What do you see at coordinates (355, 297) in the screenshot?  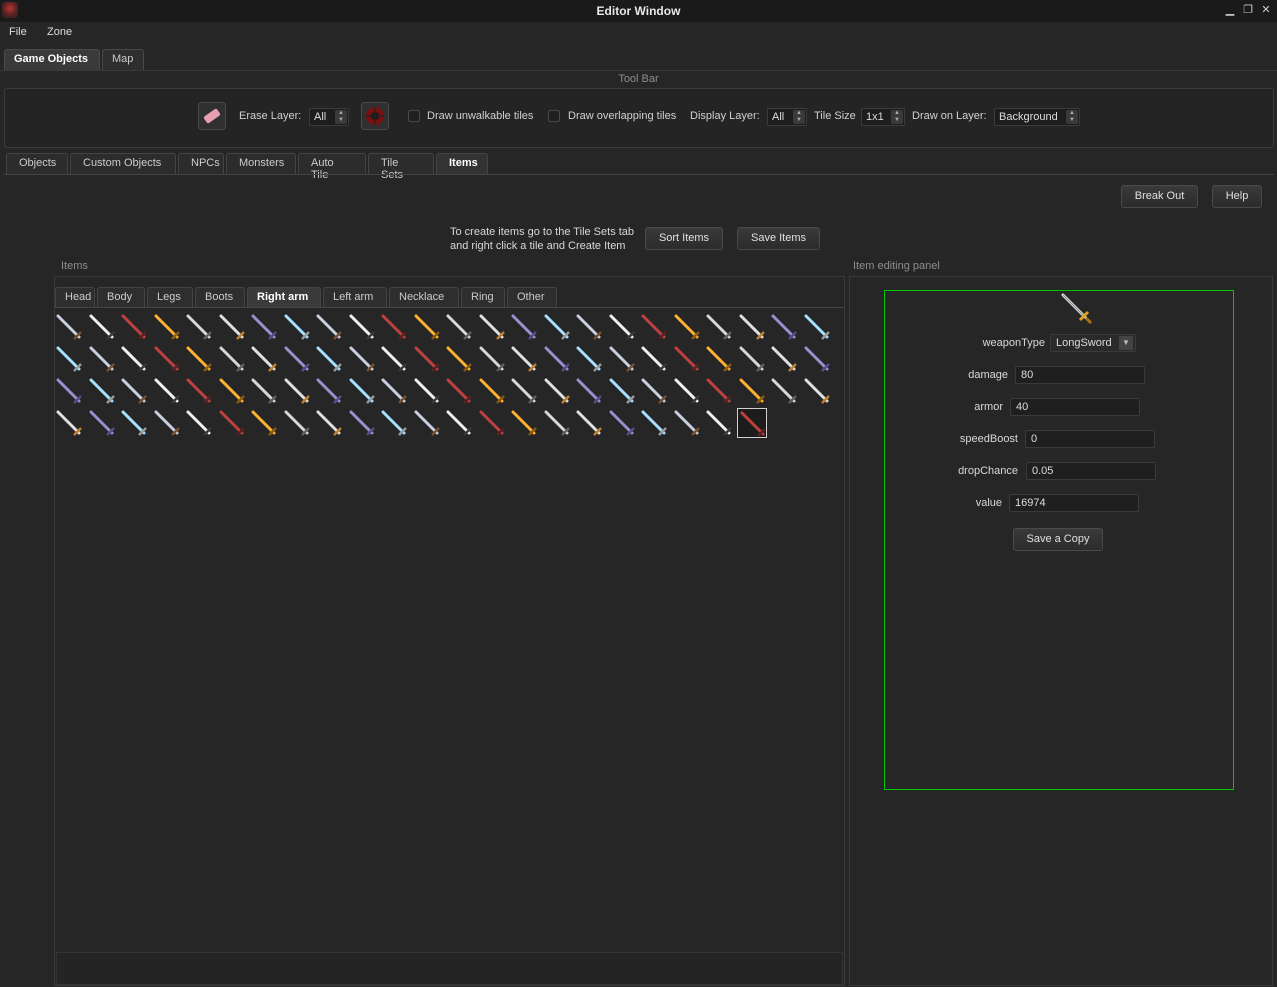 I see `tab-left-arm: Left arm` at bounding box center [355, 297].